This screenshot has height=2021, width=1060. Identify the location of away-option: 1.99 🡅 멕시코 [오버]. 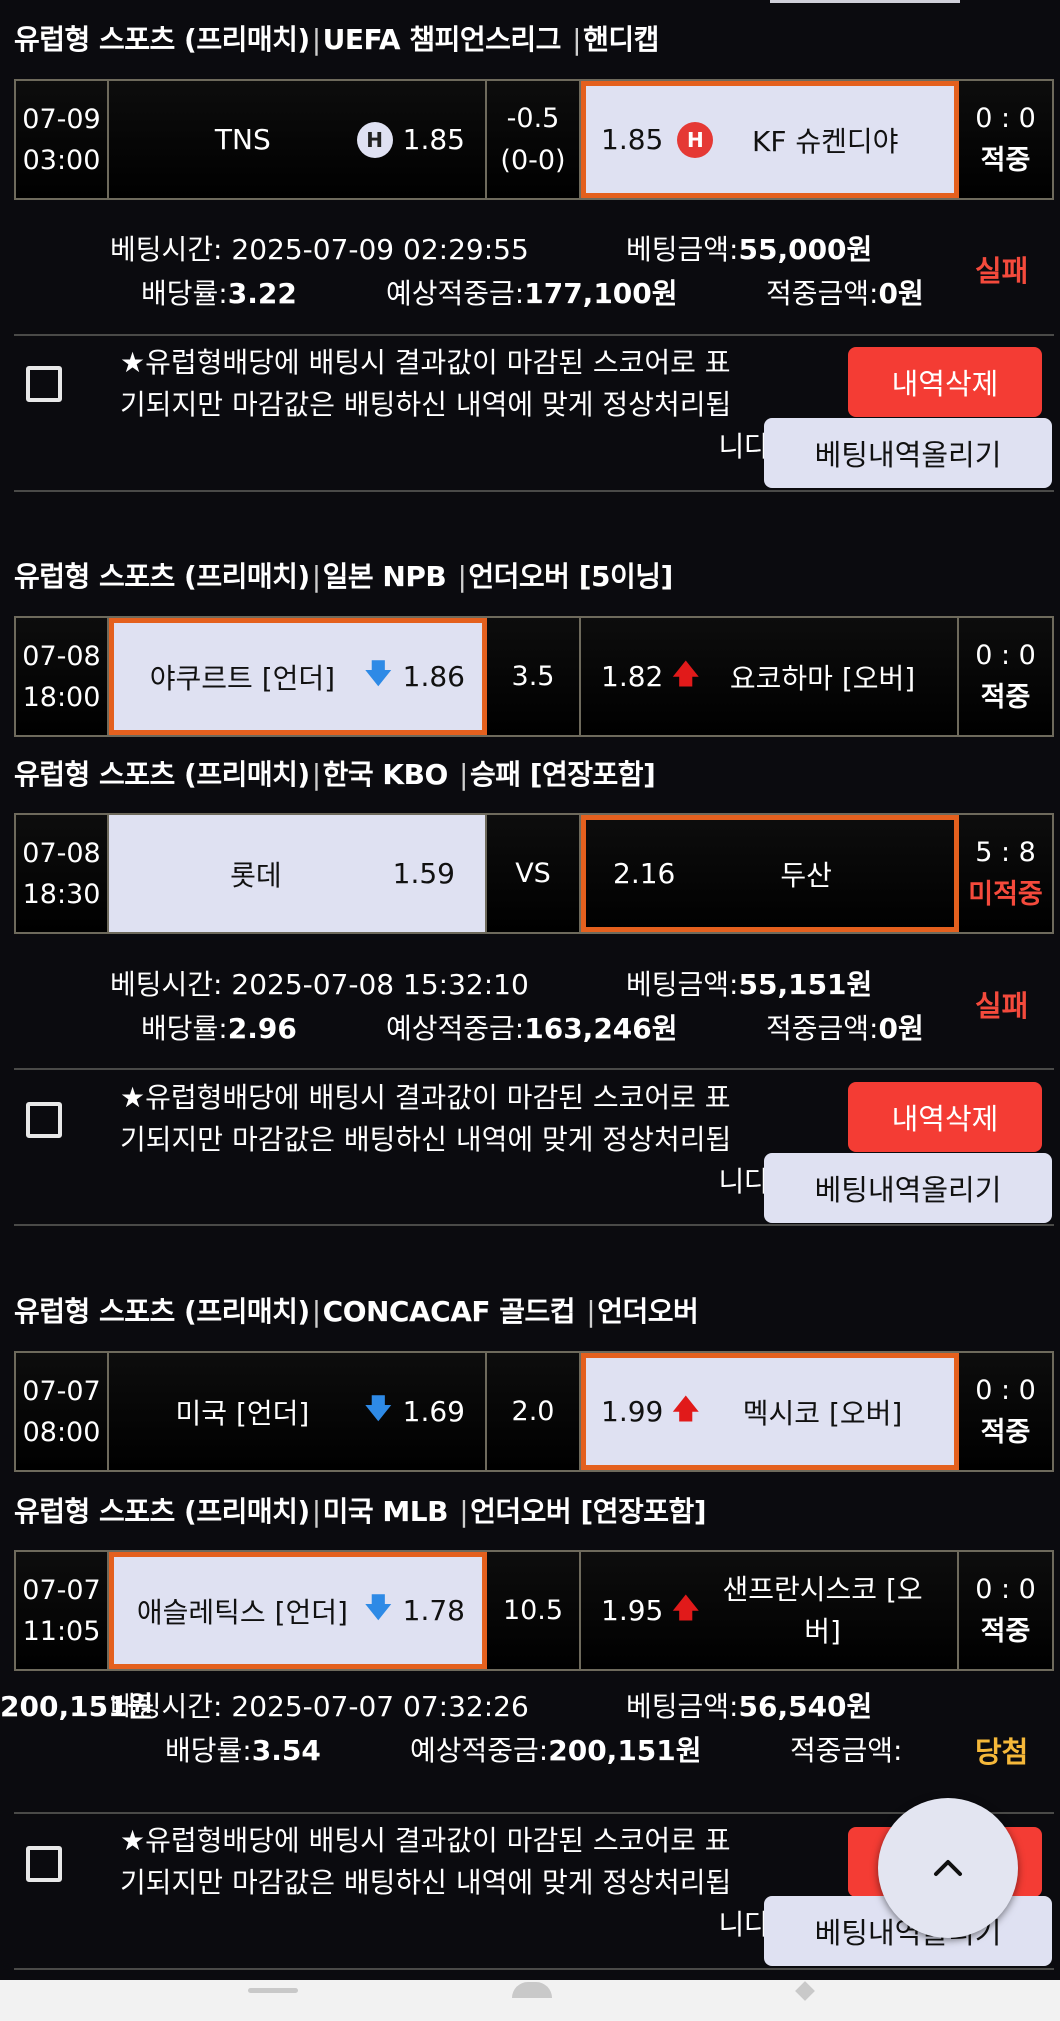
(770, 1411).